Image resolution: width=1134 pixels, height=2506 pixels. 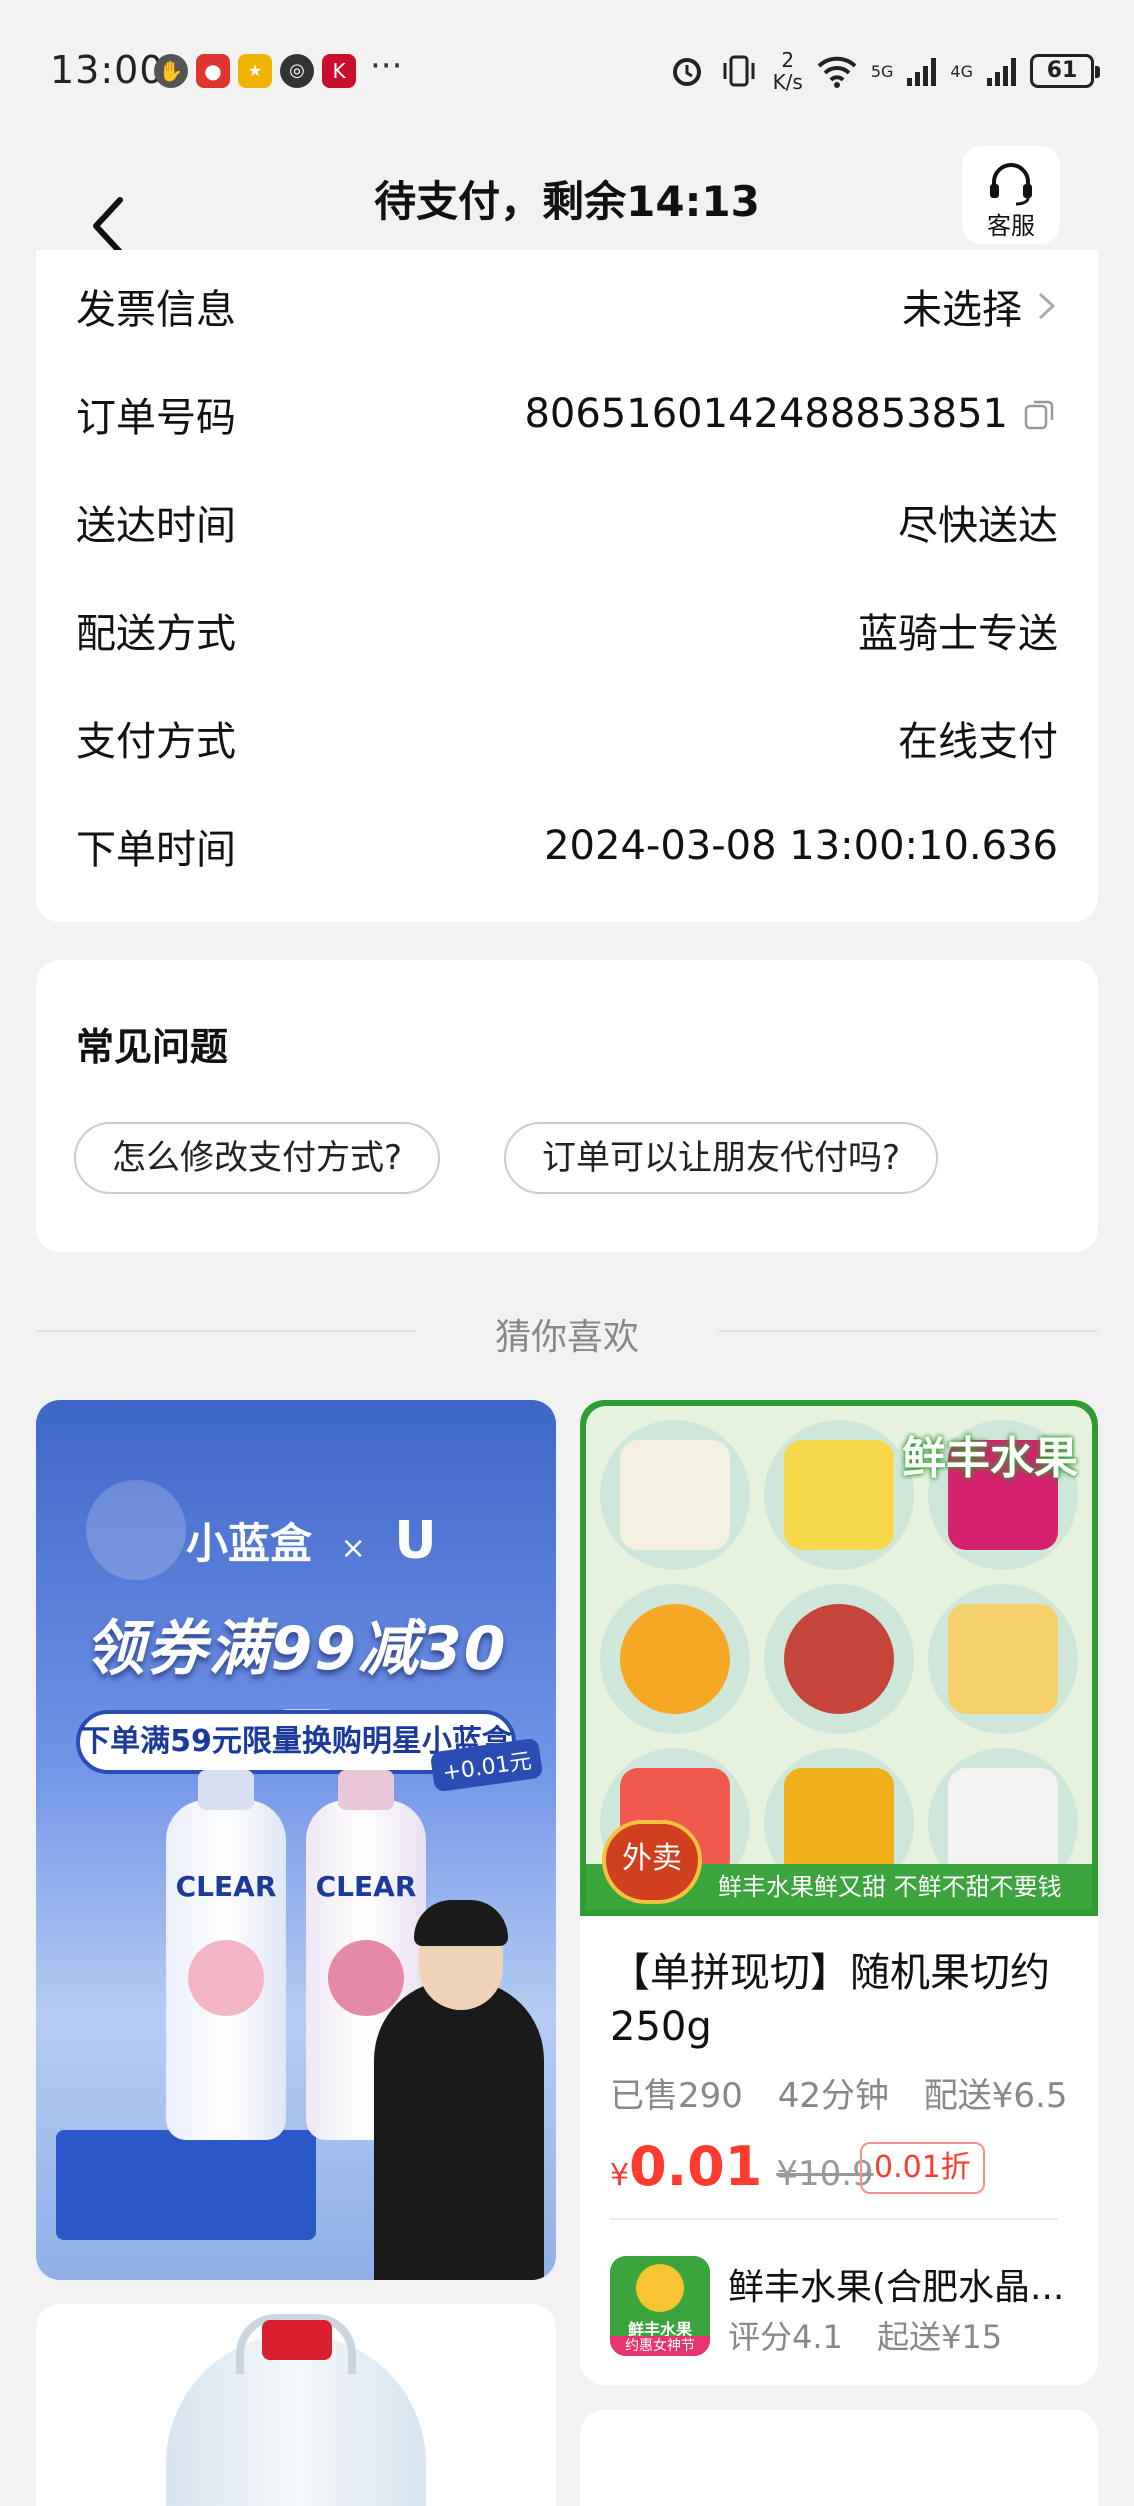 I want to click on kfc-icon: K, so click(x=339, y=71).